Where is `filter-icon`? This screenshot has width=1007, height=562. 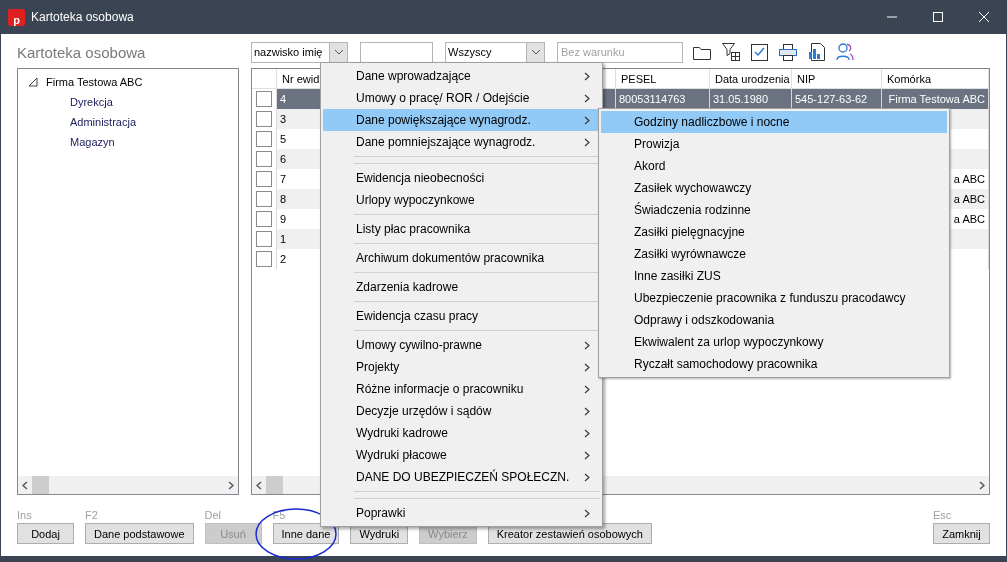 filter-icon is located at coordinates (731, 52).